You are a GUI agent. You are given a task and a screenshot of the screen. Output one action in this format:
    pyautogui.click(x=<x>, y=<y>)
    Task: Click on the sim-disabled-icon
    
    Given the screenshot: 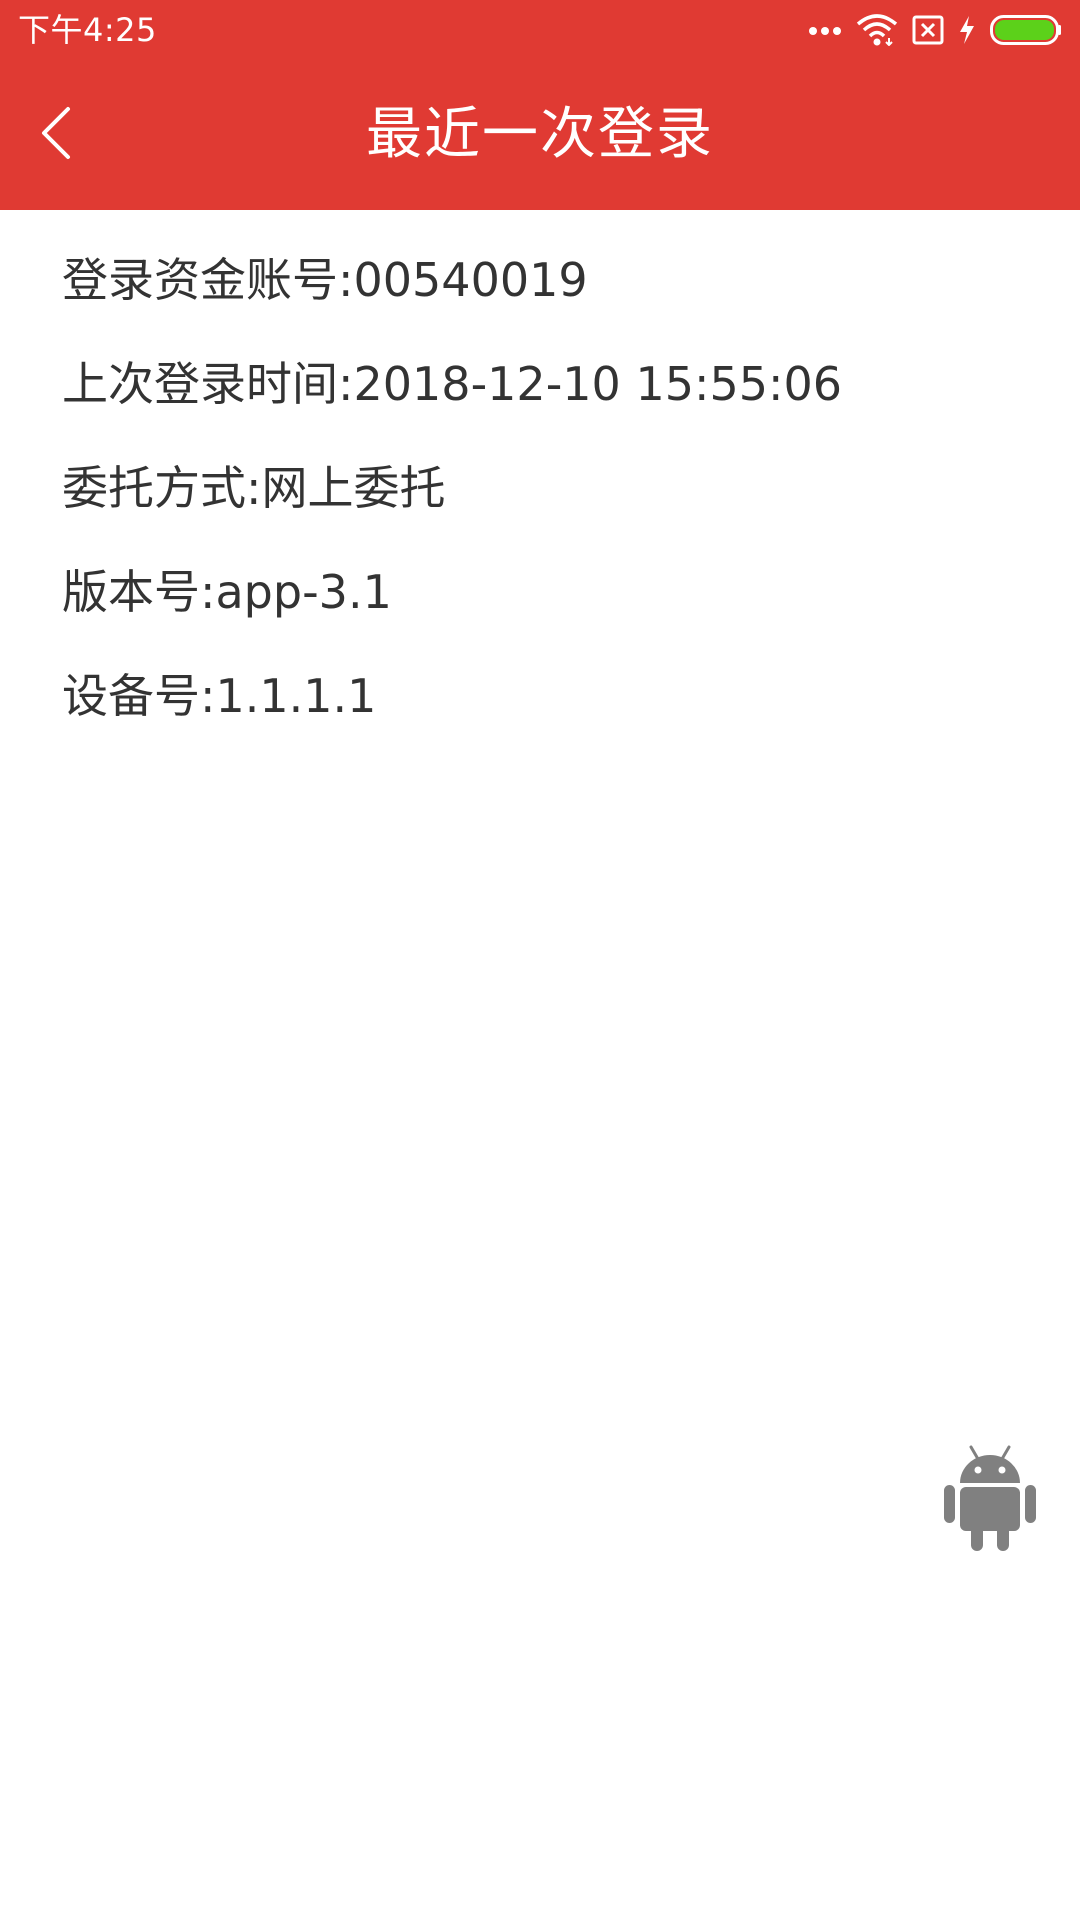 What is the action you would take?
    pyautogui.click(x=928, y=30)
    